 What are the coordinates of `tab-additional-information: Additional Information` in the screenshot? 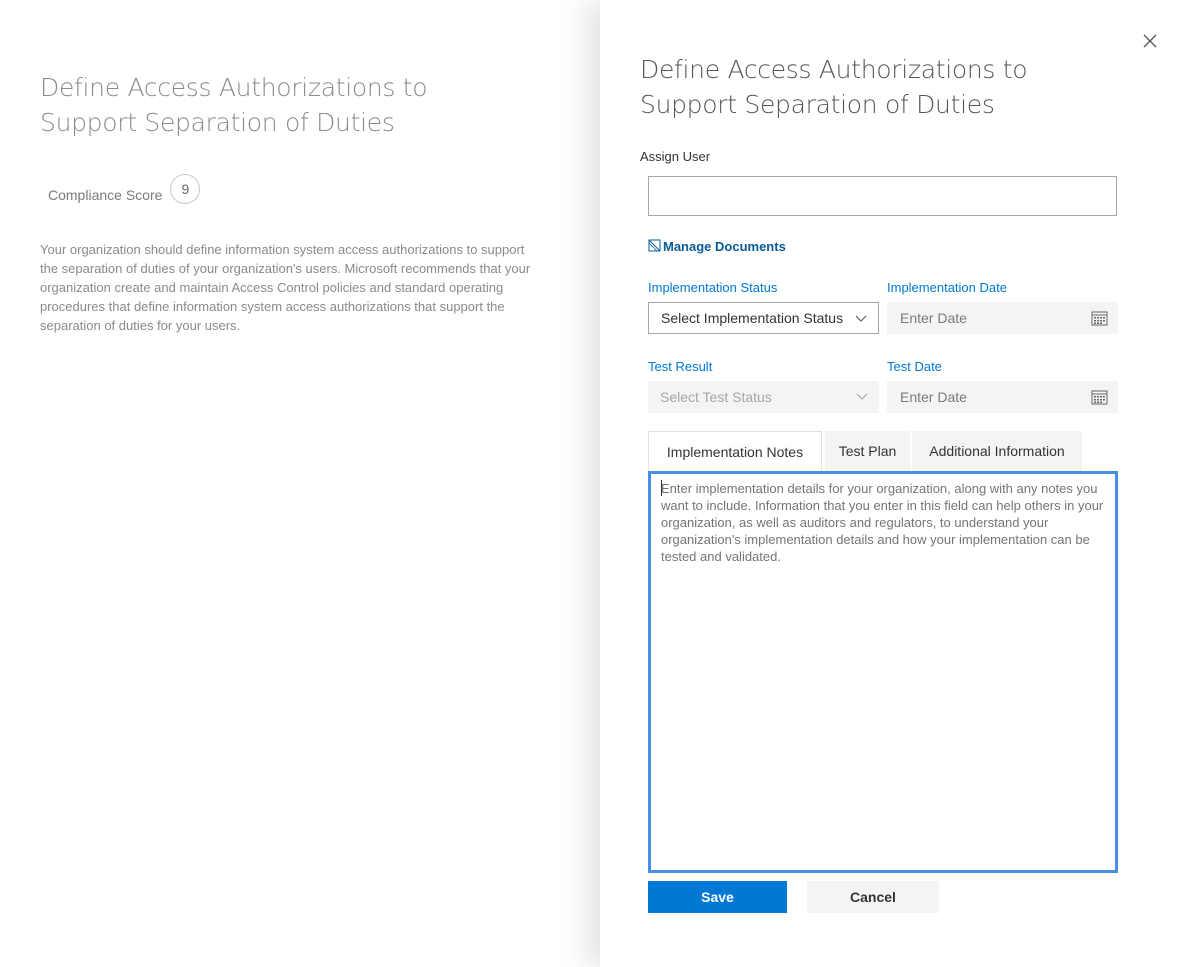 It's located at (997, 451).